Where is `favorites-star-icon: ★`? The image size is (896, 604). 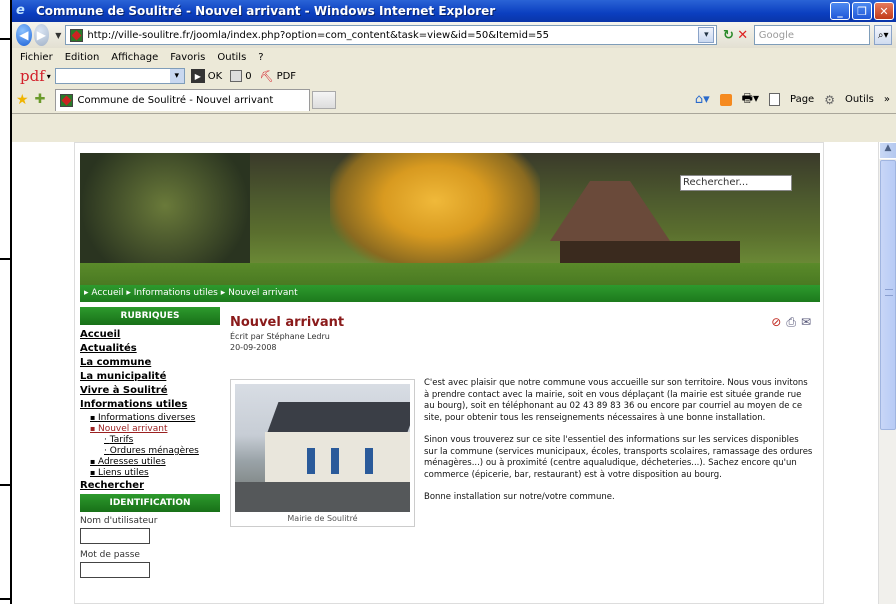
favorites-star-icon: ★ is located at coordinates (22, 100).